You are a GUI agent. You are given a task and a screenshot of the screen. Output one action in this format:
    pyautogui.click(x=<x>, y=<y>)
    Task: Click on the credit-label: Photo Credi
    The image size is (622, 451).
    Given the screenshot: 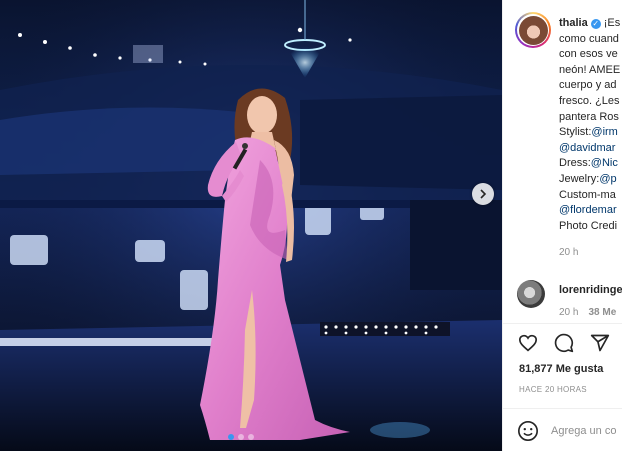 What is the action you would take?
    pyautogui.click(x=588, y=225)
    